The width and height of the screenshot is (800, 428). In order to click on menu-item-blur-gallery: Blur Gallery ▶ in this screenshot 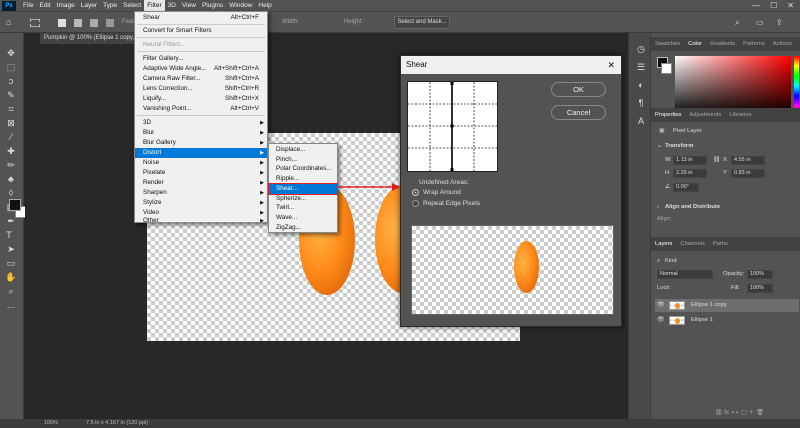, I will do `click(201, 143)`.